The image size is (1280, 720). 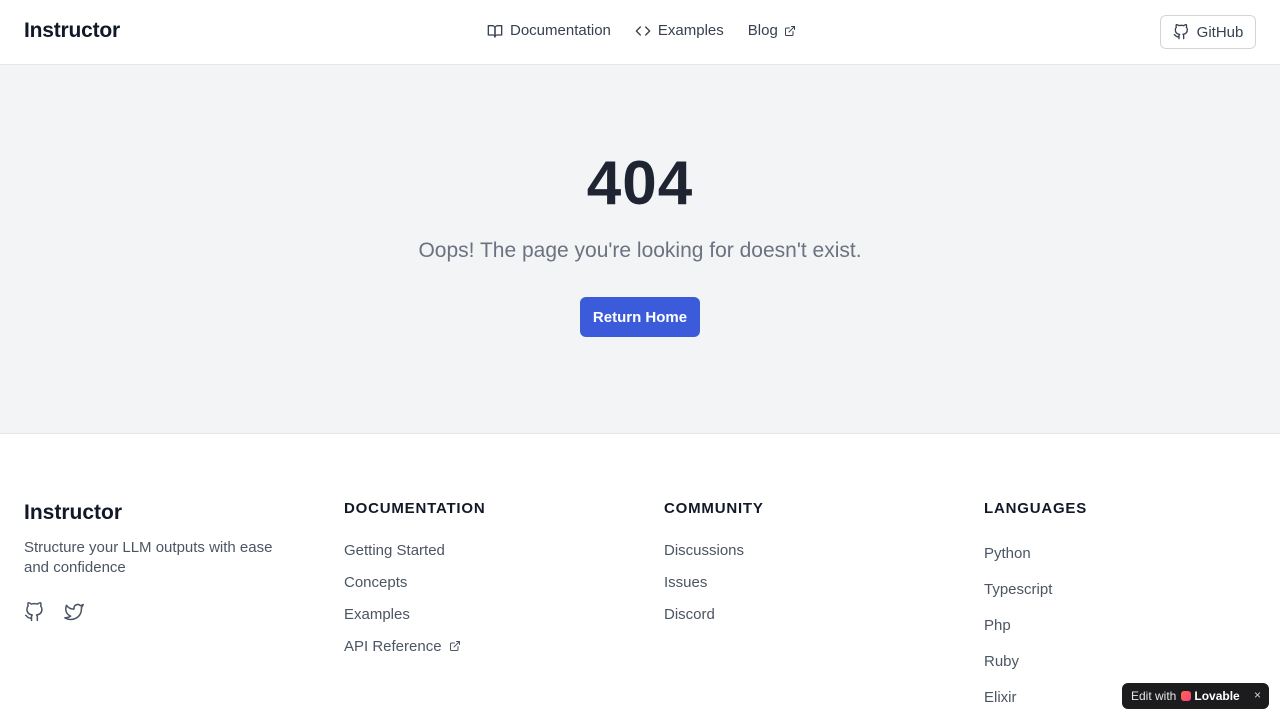 What do you see at coordinates (640, 317) in the screenshot?
I see `return-home-button: Return Home` at bounding box center [640, 317].